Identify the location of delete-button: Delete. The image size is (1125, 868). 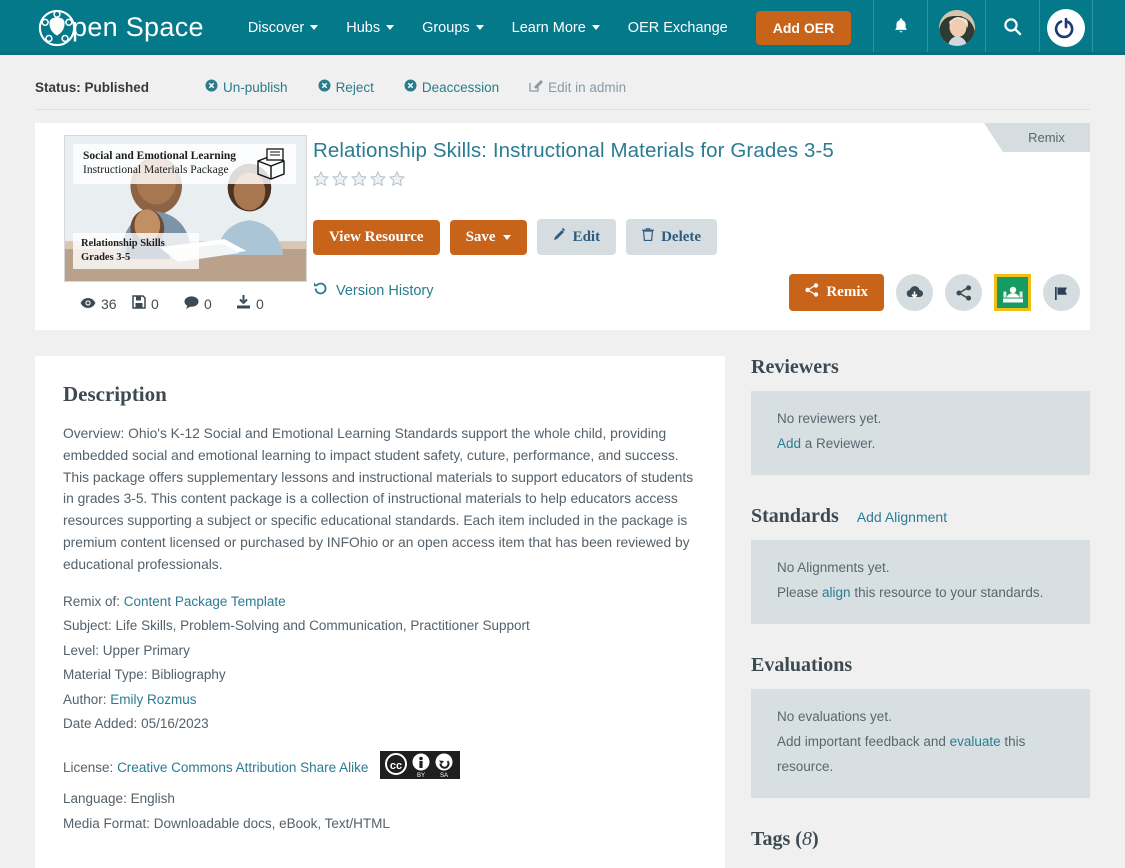
(672, 237).